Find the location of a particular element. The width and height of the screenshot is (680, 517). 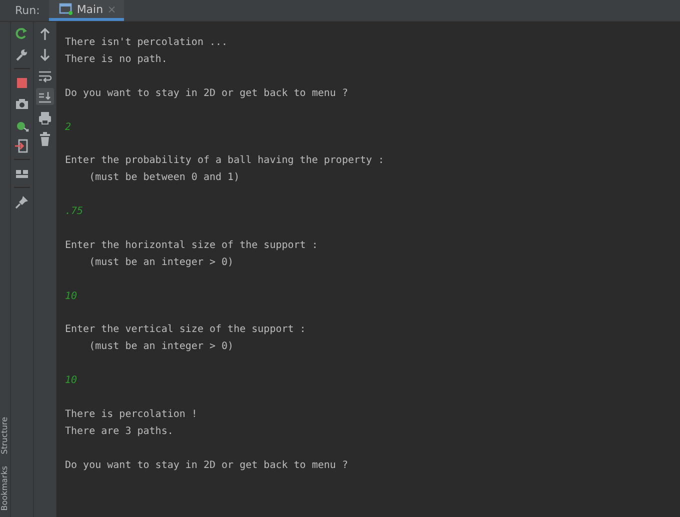

wrench-icon is located at coordinates (22, 54).